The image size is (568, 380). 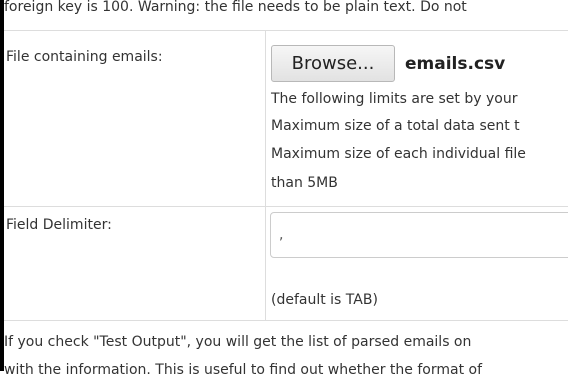 What do you see at coordinates (84, 57) in the screenshot?
I see `file-field-label: File containing emails:` at bounding box center [84, 57].